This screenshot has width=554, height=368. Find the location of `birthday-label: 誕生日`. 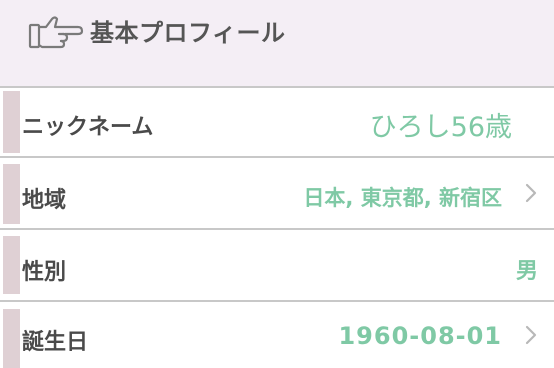

birthday-label: 誕生日 is located at coordinates (55, 342).